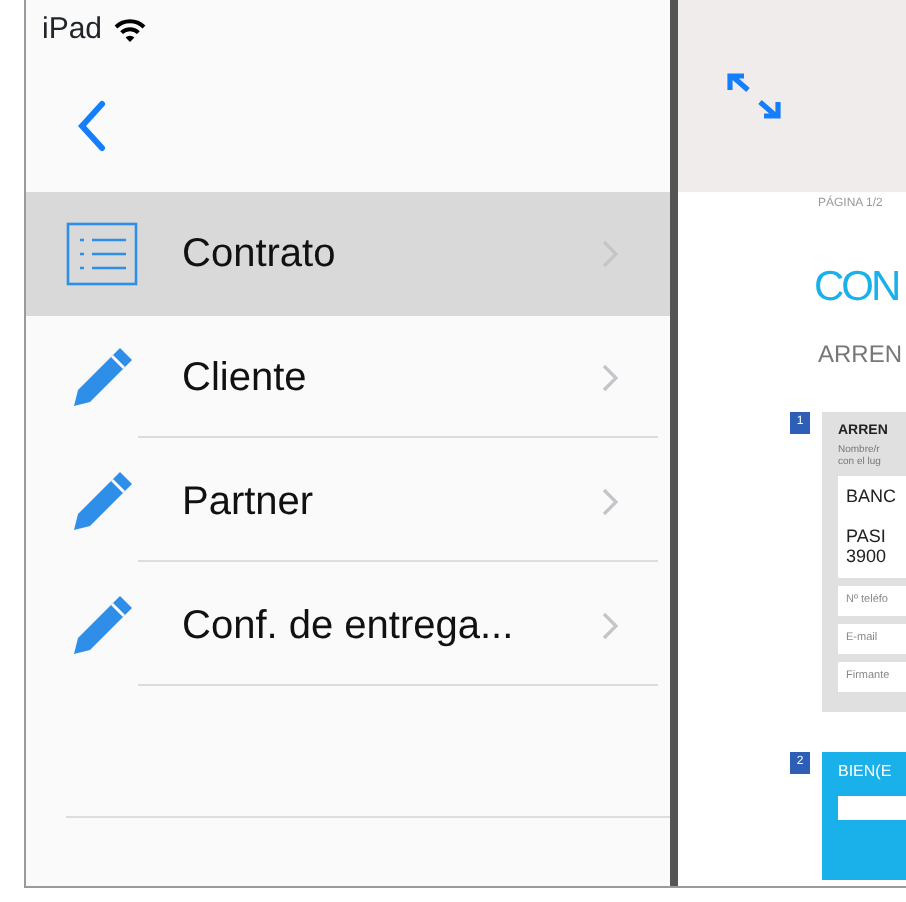 The width and height of the screenshot is (906, 902). Describe the element at coordinates (348, 502) in the screenshot. I see `menu-item: Partner` at that location.